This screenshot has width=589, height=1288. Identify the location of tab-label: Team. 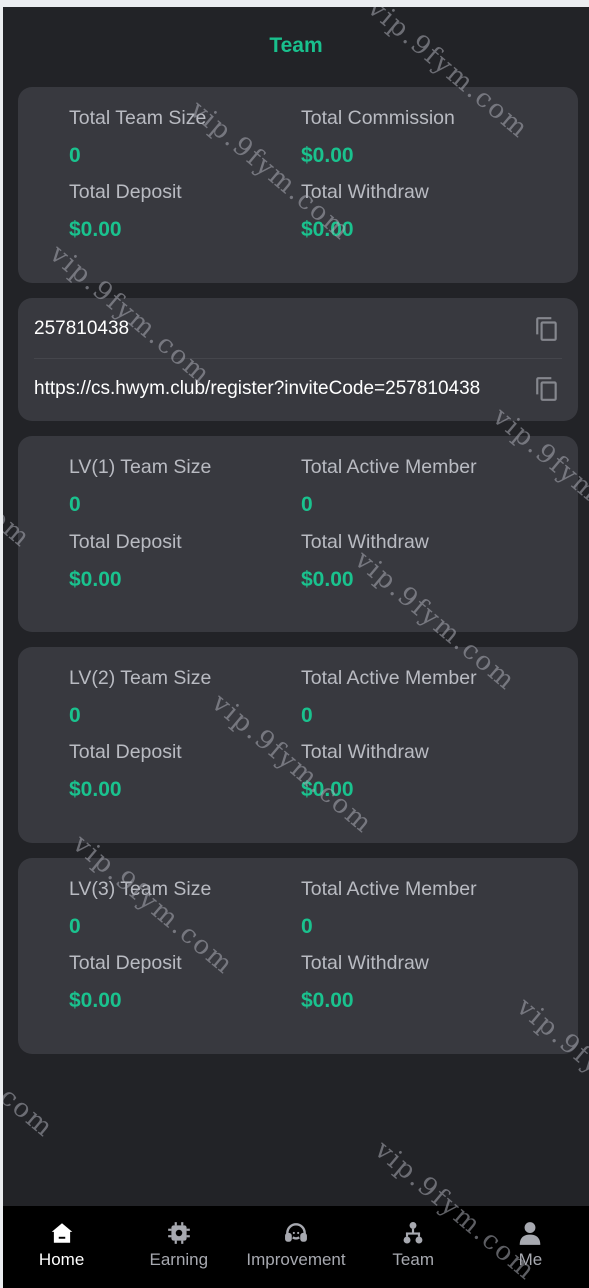
(413, 1259).